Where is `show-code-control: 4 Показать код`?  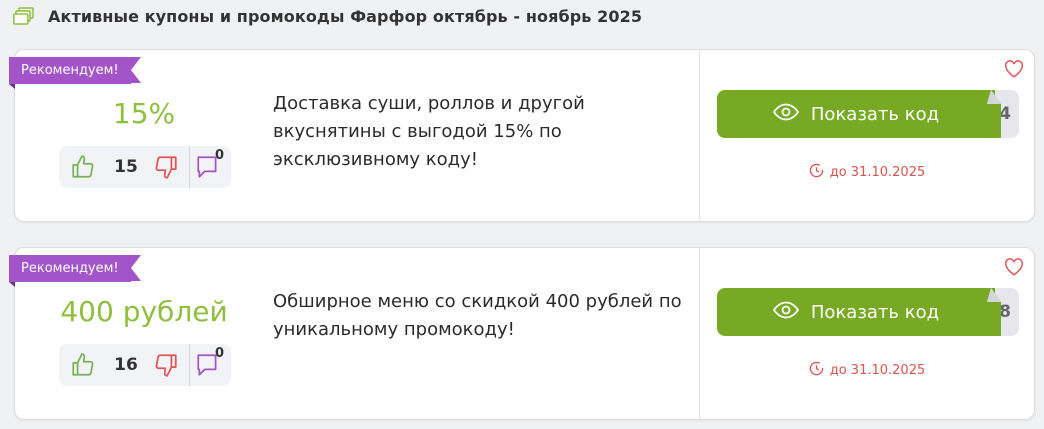
show-code-control: 4 Показать код is located at coordinates (868, 114).